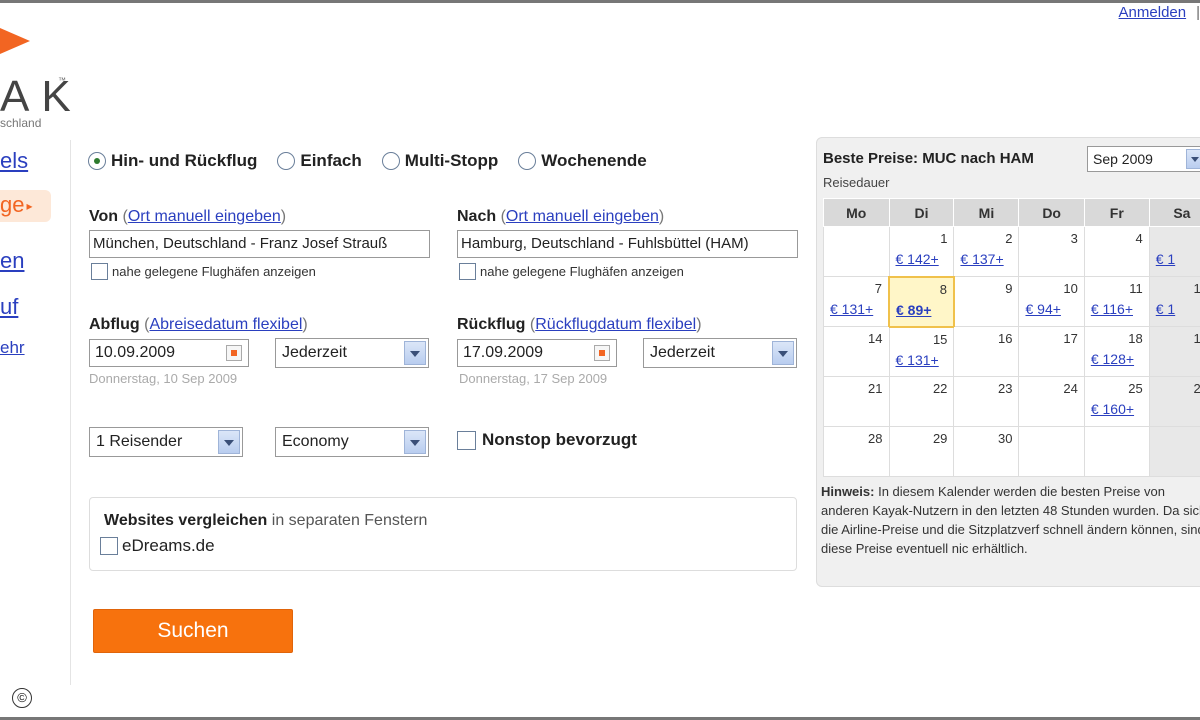 The height and width of the screenshot is (720, 1200). What do you see at coordinates (286, 161) in the screenshot?
I see `radio-oneway` at bounding box center [286, 161].